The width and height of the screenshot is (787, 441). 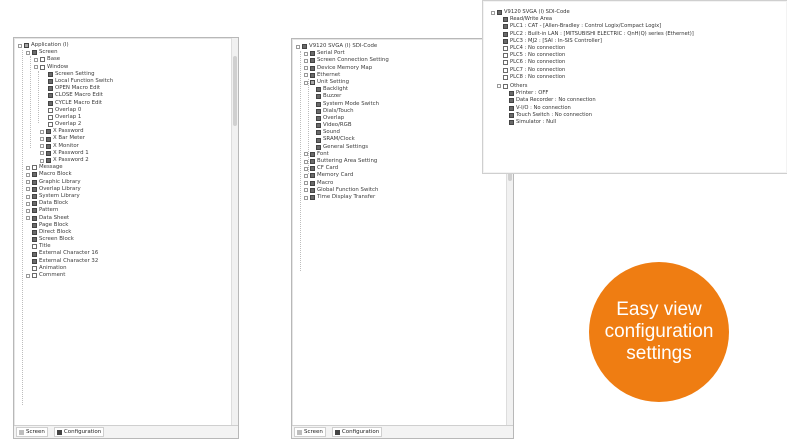 What do you see at coordinates (126, 261) in the screenshot?
I see `tree-node: External Character 32` at bounding box center [126, 261].